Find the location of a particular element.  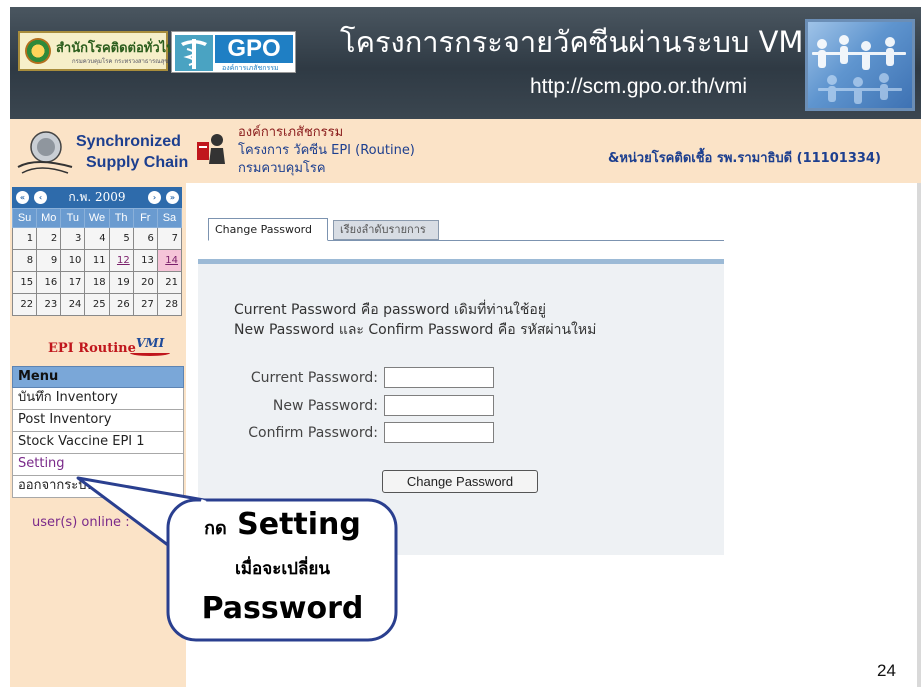

calendar-day: 11 is located at coordinates (97, 260).